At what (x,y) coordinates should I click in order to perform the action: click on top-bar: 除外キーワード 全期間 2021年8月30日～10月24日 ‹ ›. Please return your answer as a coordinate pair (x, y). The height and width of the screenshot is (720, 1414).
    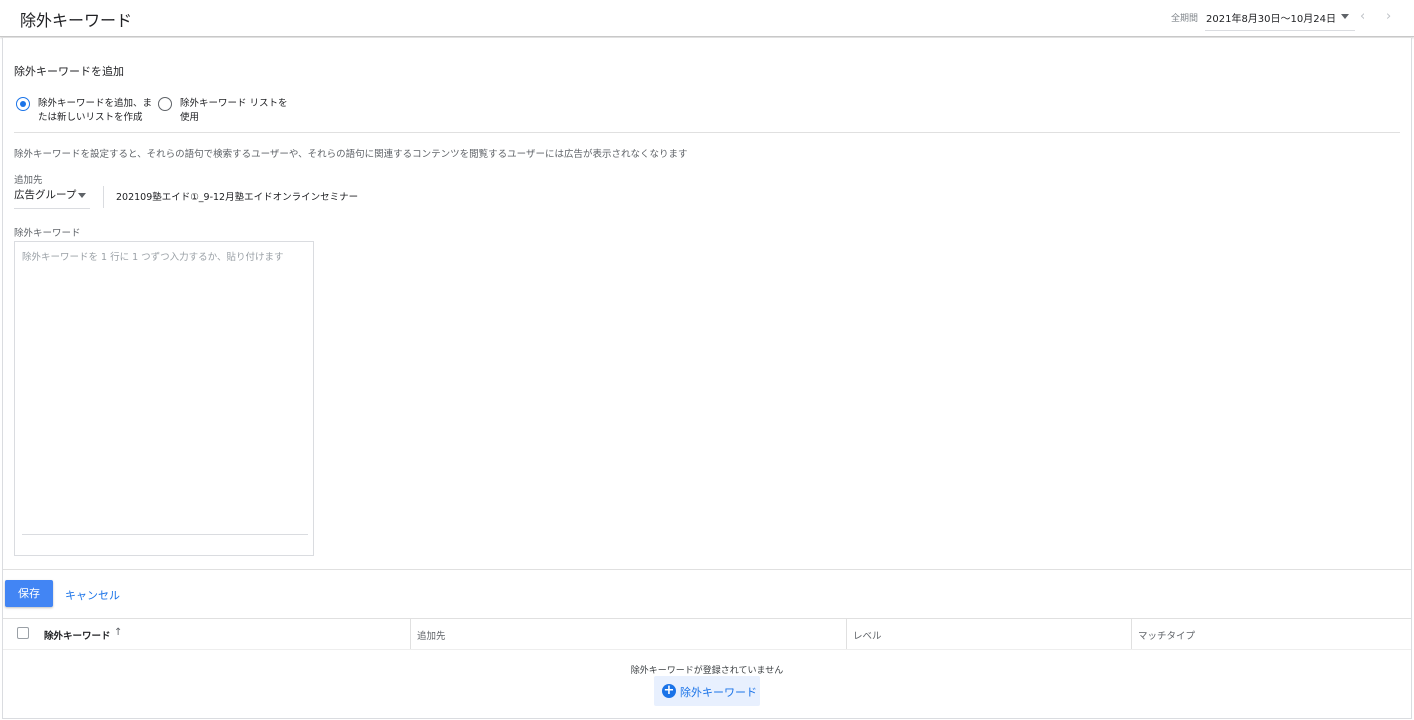
    Looking at the image, I should click on (707, 18).